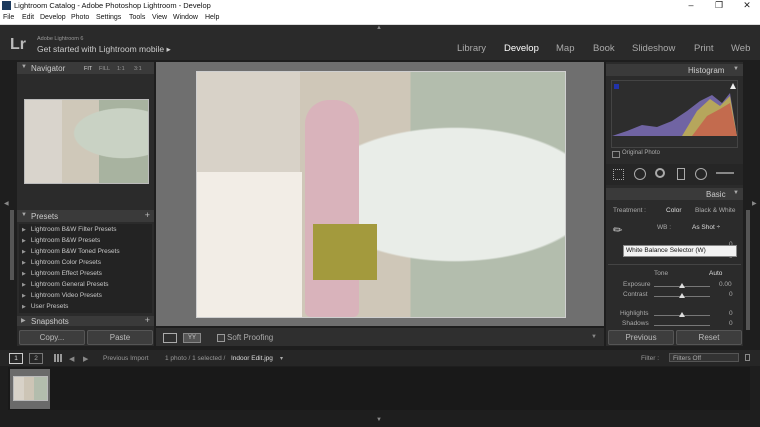  What do you see at coordinates (379, 420) in the screenshot?
I see `bottom-panel-toggle-icon: ▼` at bounding box center [379, 420].